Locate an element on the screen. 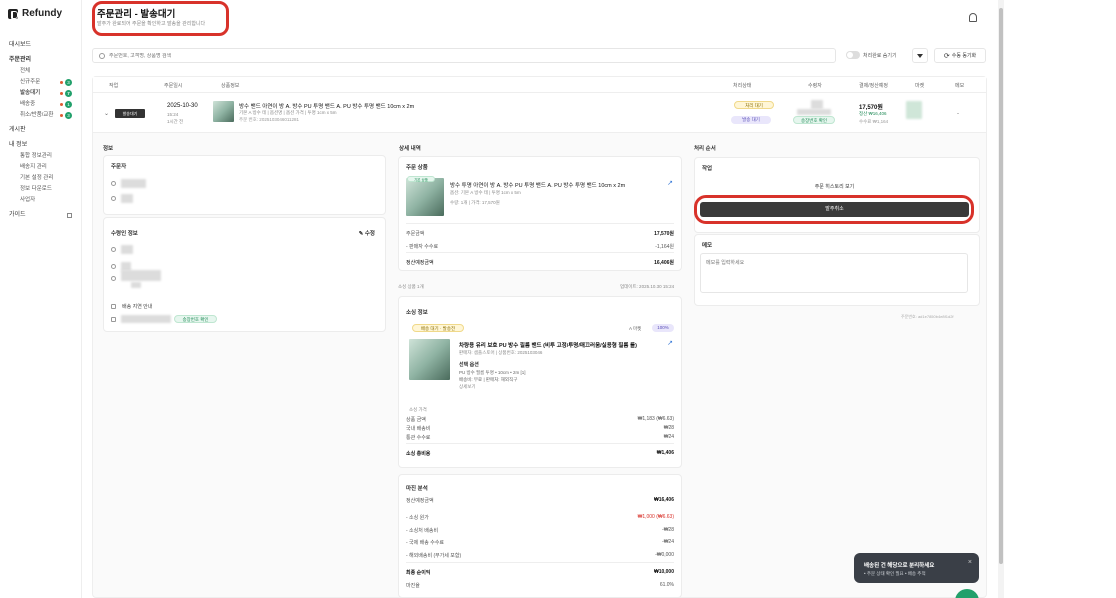 The width and height of the screenshot is (1116, 598). box-icon is located at coordinates (113, 319).